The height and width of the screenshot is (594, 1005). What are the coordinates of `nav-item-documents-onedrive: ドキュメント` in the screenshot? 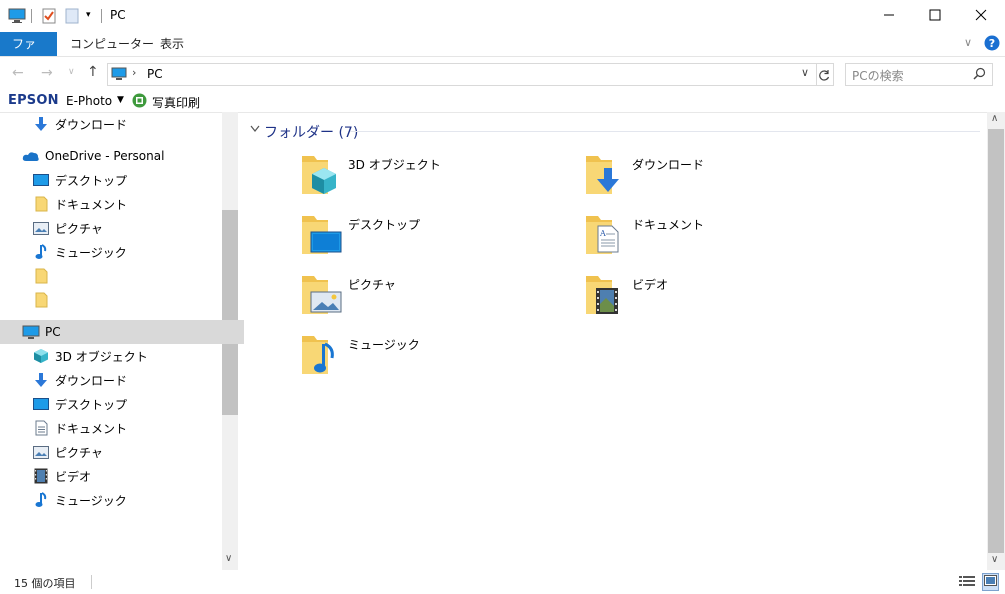 It's located at (127, 204).